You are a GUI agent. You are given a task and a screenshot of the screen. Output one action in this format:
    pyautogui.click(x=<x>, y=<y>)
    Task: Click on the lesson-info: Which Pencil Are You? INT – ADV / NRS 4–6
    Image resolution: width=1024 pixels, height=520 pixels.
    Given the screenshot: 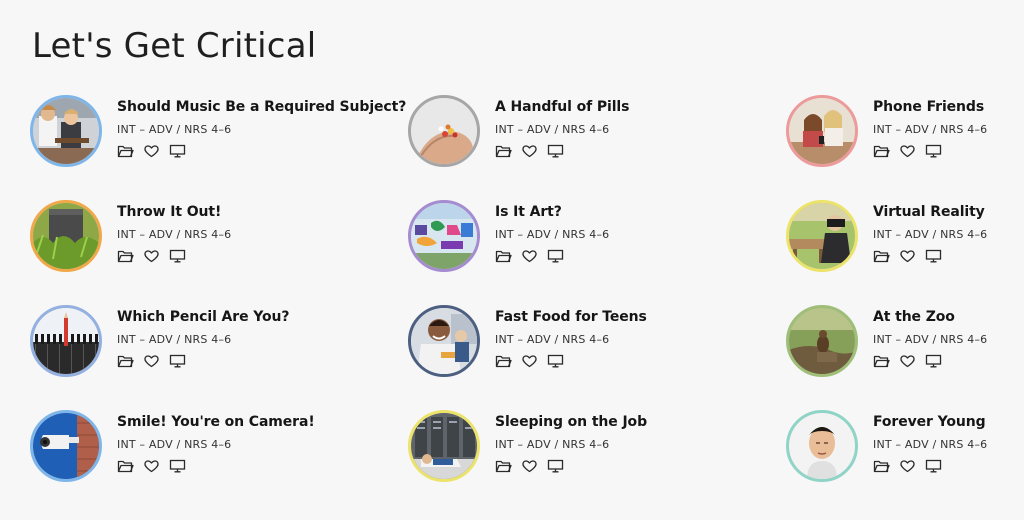 What is the action you would take?
    pyautogui.click(x=203, y=336)
    